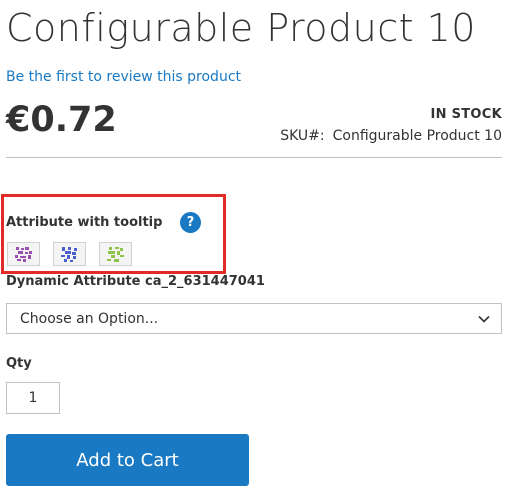 The width and height of the screenshot is (530, 503). I want to click on add-to-cart-button: Add to Cart, so click(127, 460).